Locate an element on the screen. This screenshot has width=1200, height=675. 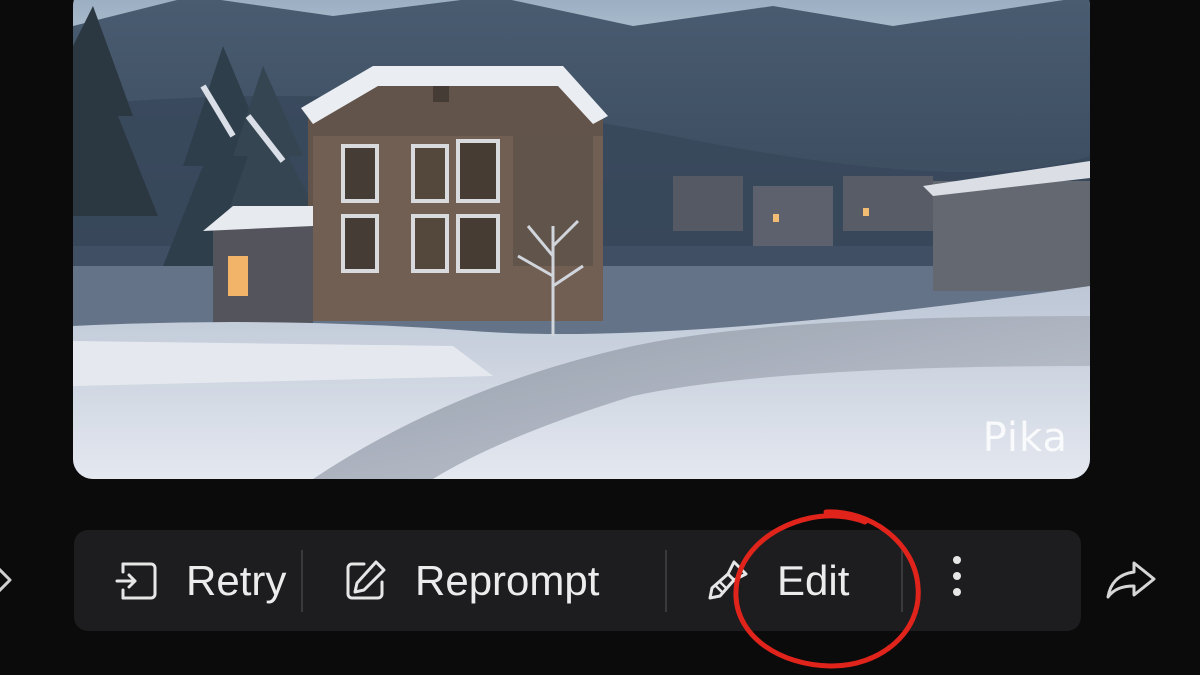
edit-label: Edit is located at coordinates (813, 580).